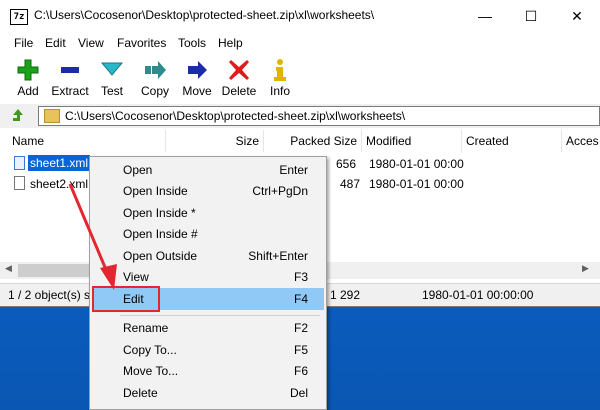 The height and width of the screenshot is (410, 600). Describe the element at coordinates (92, 236) in the screenshot. I see `annotation-arrow` at that location.